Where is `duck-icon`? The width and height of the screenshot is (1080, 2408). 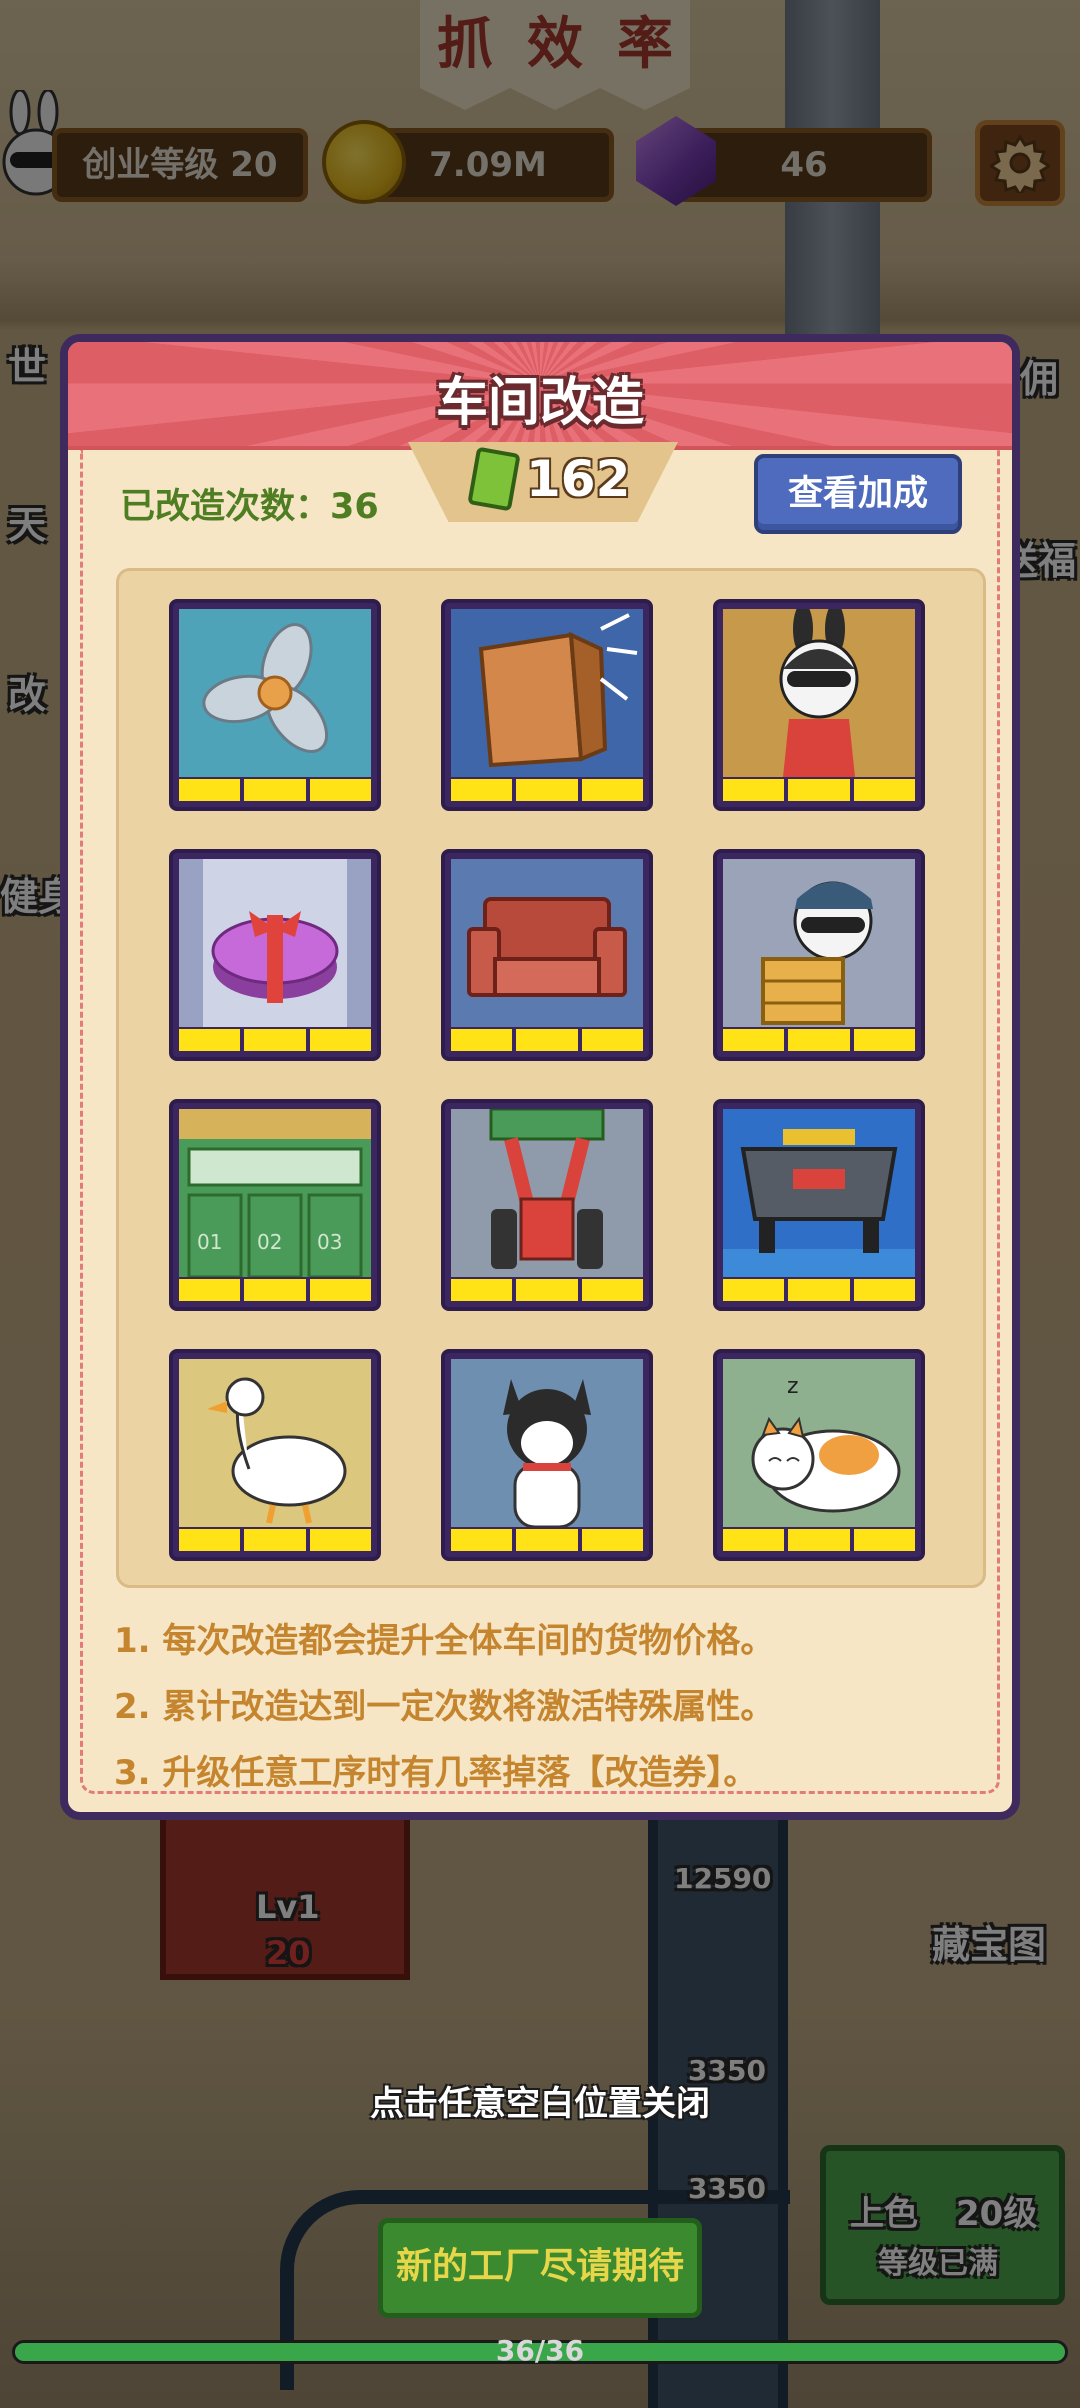 duck-icon is located at coordinates (275, 1443).